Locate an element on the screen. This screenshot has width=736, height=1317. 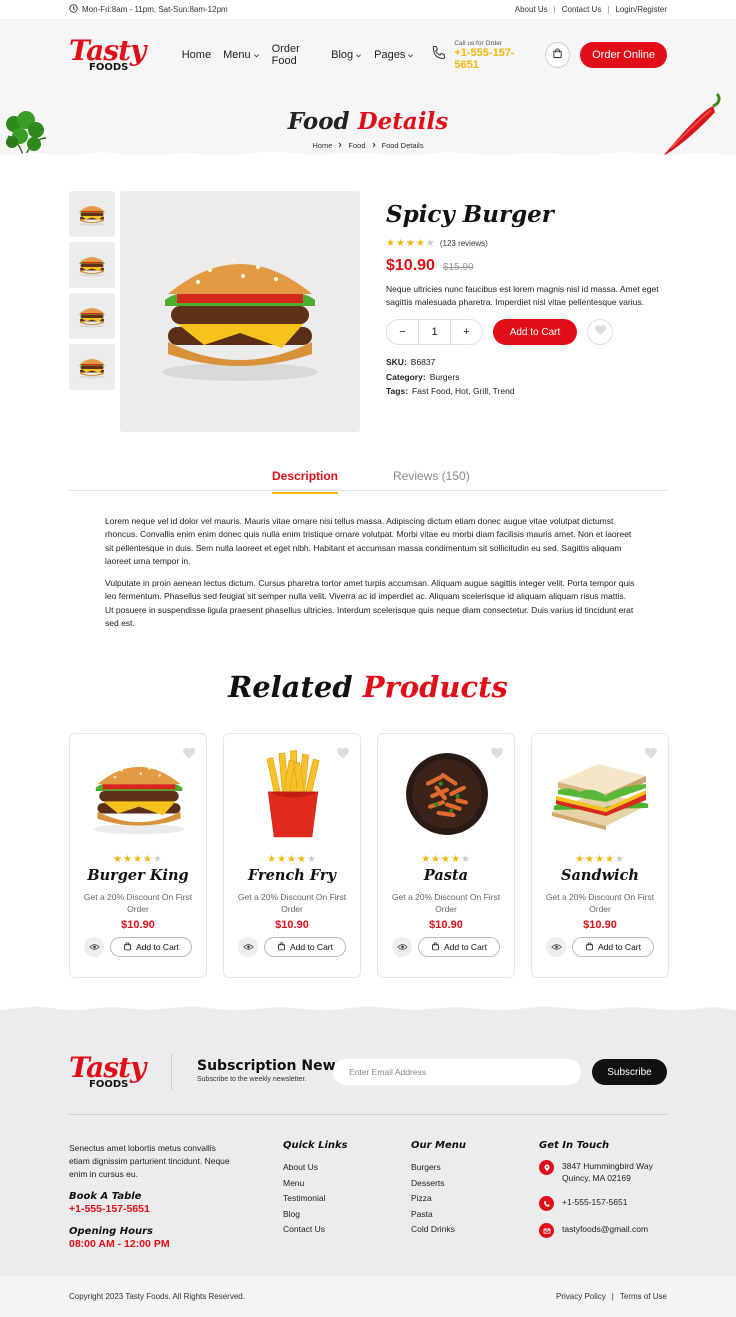
quantity-value: 1 is located at coordinates (434, 332).